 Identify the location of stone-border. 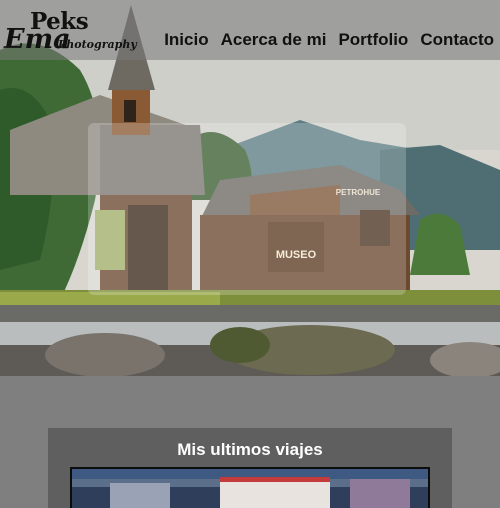
(250, 314).